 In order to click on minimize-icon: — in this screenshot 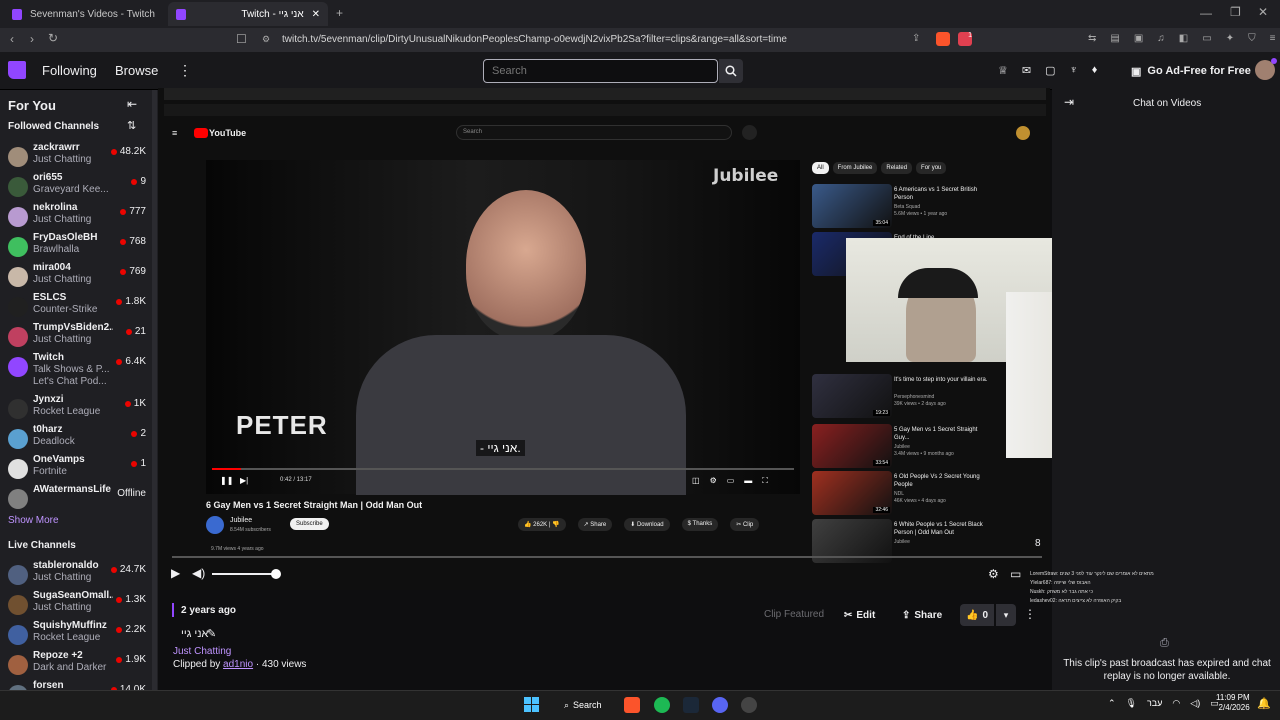, I will do `click(1206, 13)`.